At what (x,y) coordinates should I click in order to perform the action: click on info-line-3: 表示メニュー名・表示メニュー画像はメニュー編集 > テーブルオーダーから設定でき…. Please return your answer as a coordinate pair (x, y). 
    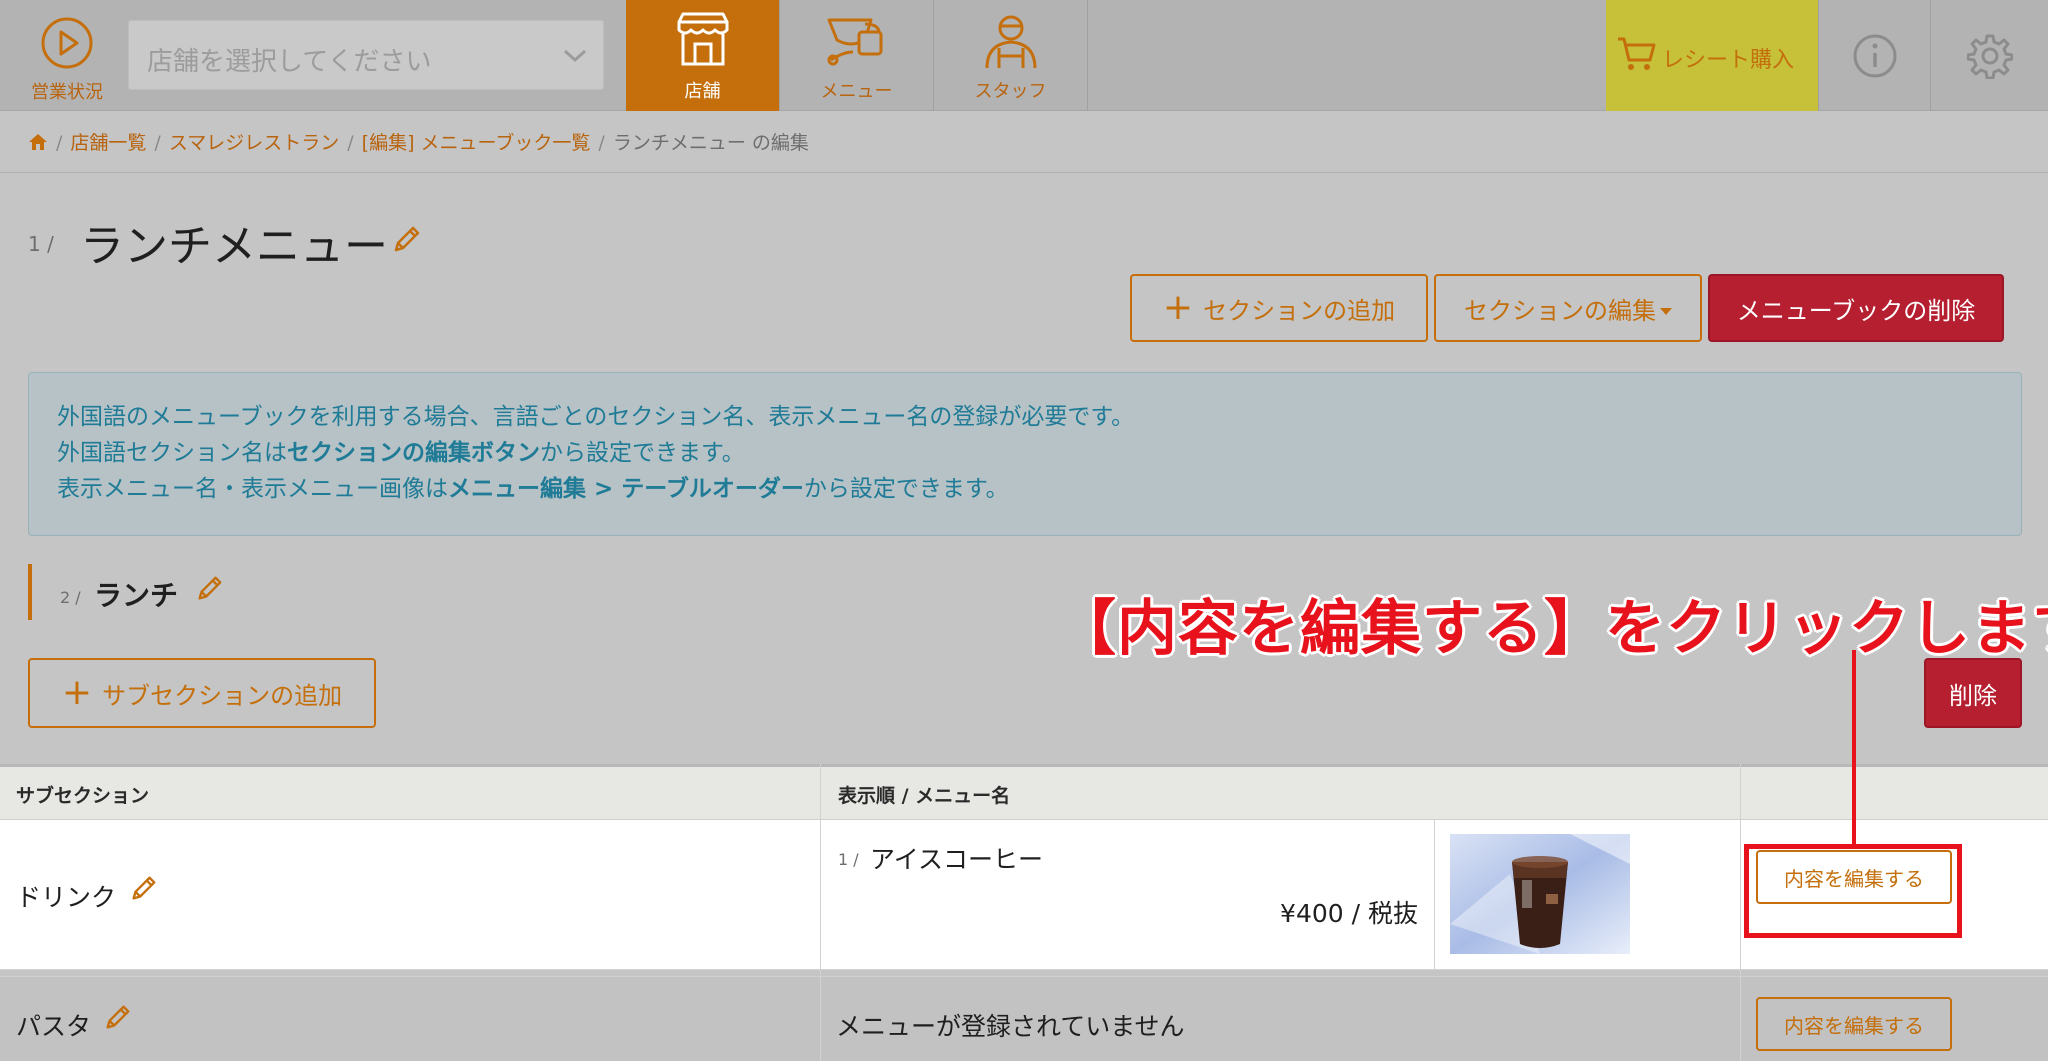
    Looking at the image, I should click on (1039, 489).